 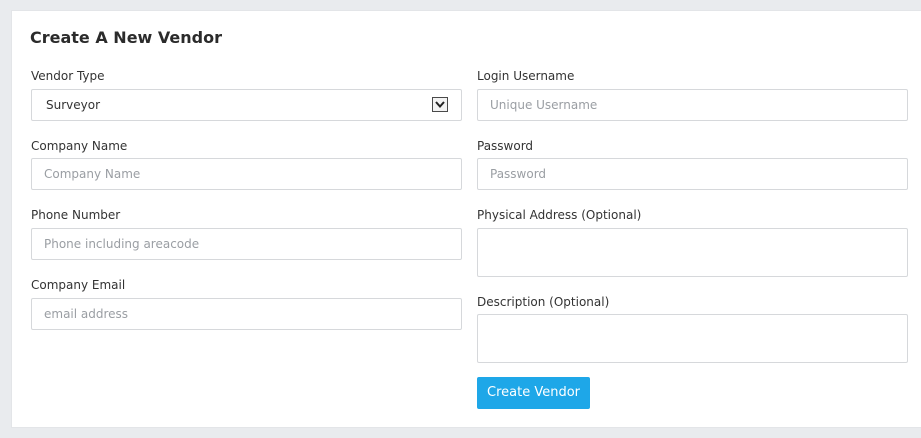 I want to click on physical-address-textarea, so click(x=692, y=252).